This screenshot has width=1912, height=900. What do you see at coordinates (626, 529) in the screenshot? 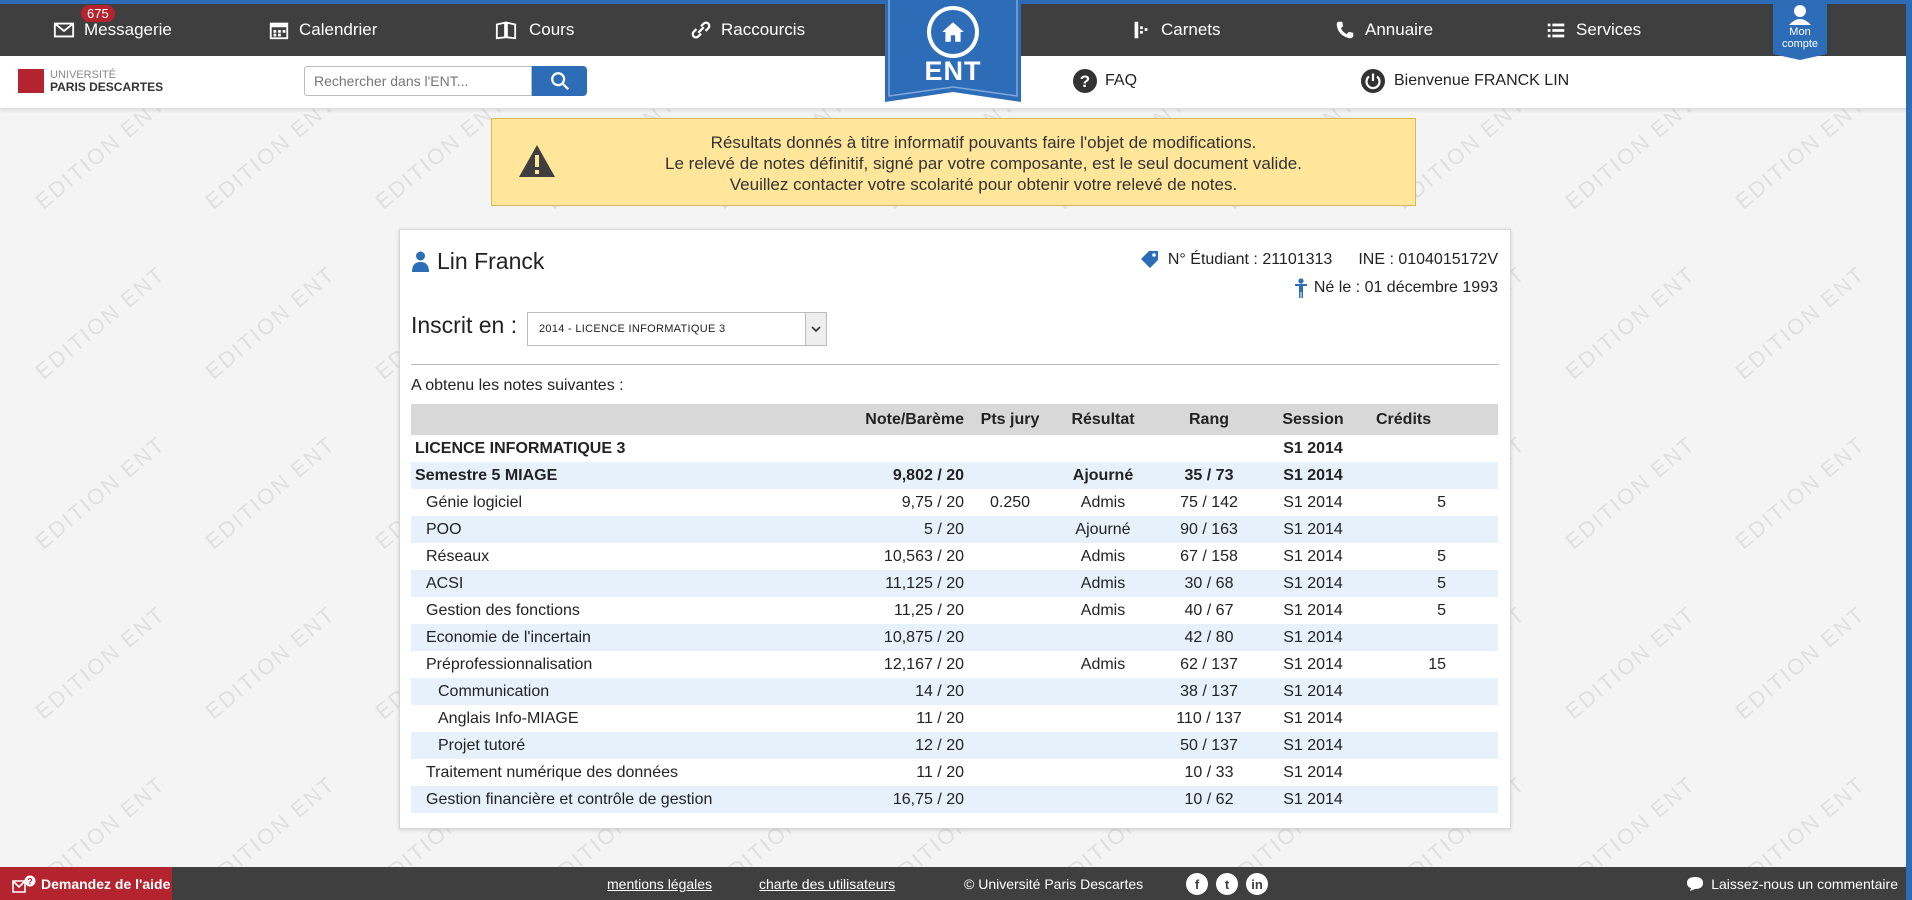
I see `cell-label: POO` at bounding box center [626, 529].